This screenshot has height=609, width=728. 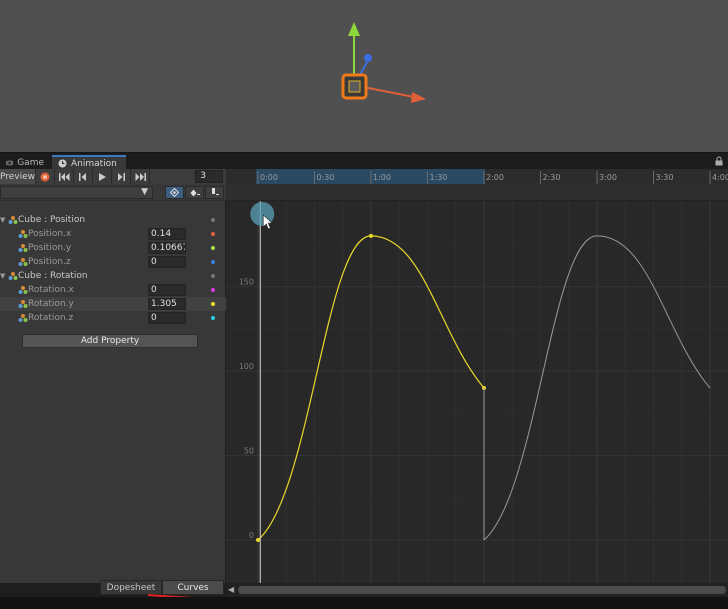 I want to click on property-group-label: Cube : Position, so click(x=52, y=220).